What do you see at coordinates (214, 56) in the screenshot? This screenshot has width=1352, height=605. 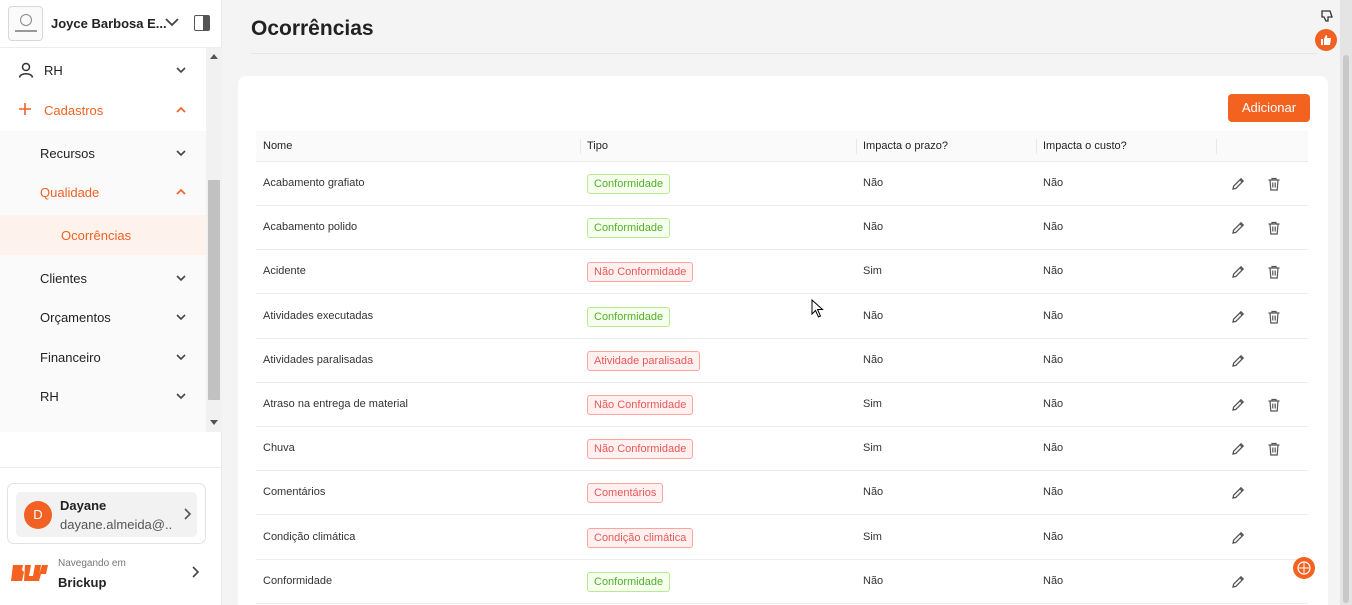 I see `scroll-up-arrow-icon` at bounding box center [214, 56].